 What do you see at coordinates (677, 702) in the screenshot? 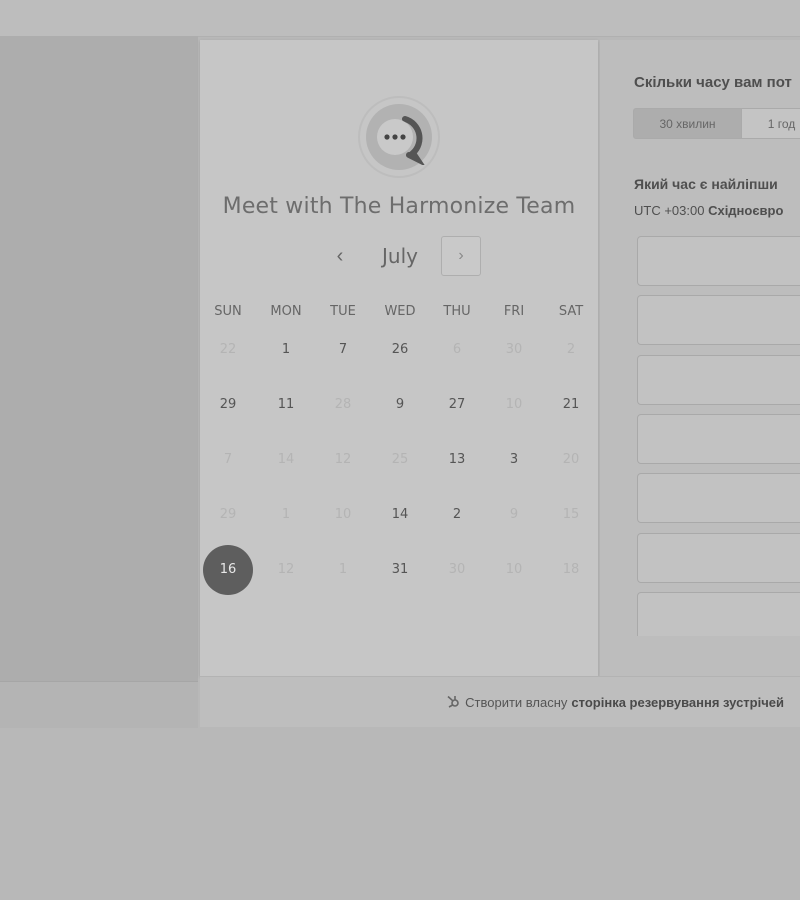
I see `footer-link: сторінка резервування зустрічей` at bounding box center [677, 702].